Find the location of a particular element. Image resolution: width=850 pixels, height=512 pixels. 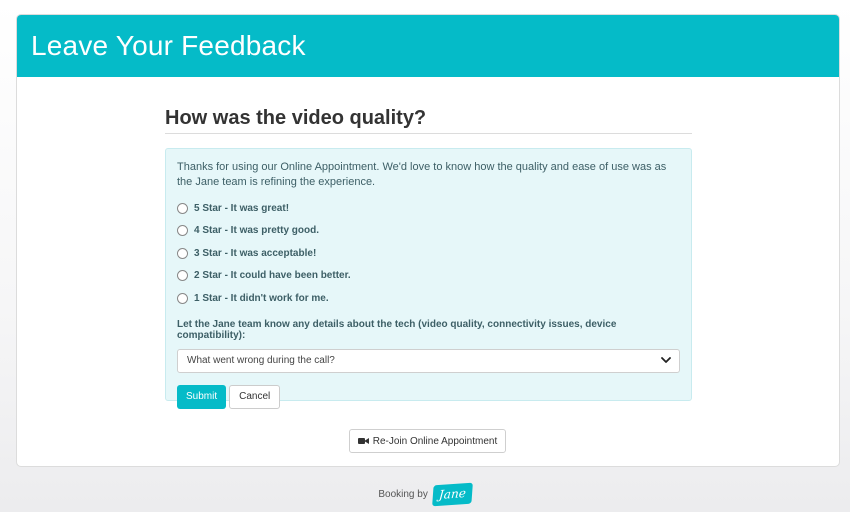

issue-select-value: What went wrong during the call? is located at coordinates (261, 360).